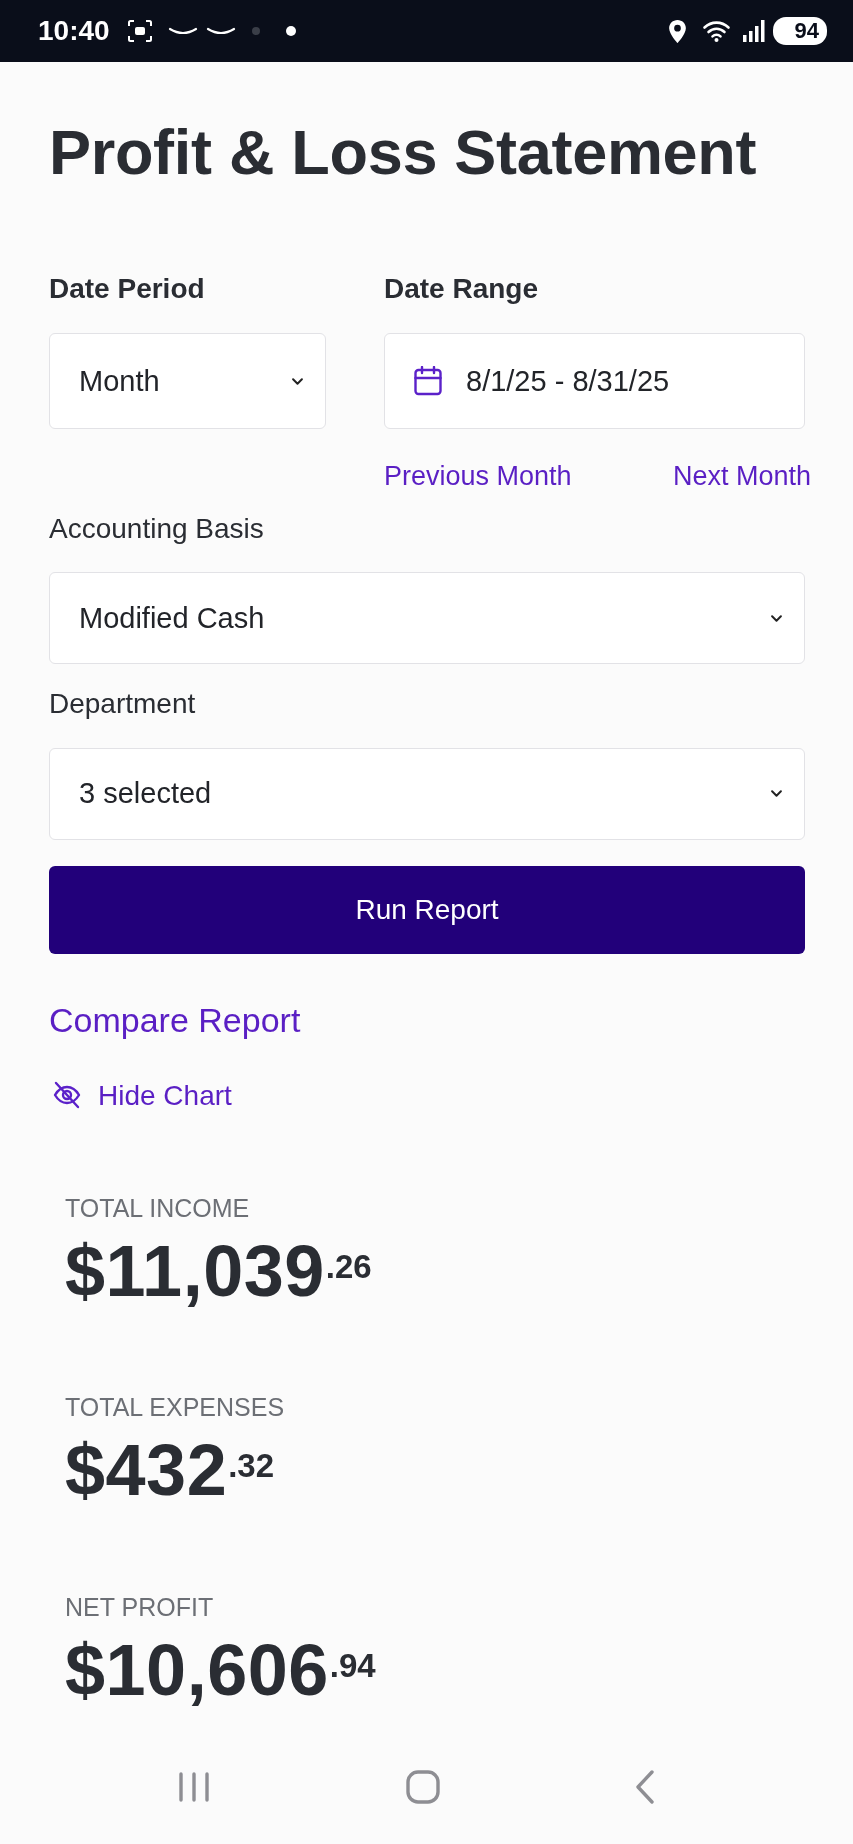 This screenshot has height=1844, width=853. Describe the element at coordinates (478, 476) in the screenshot. I see `period-link: Previous Month` at that location.